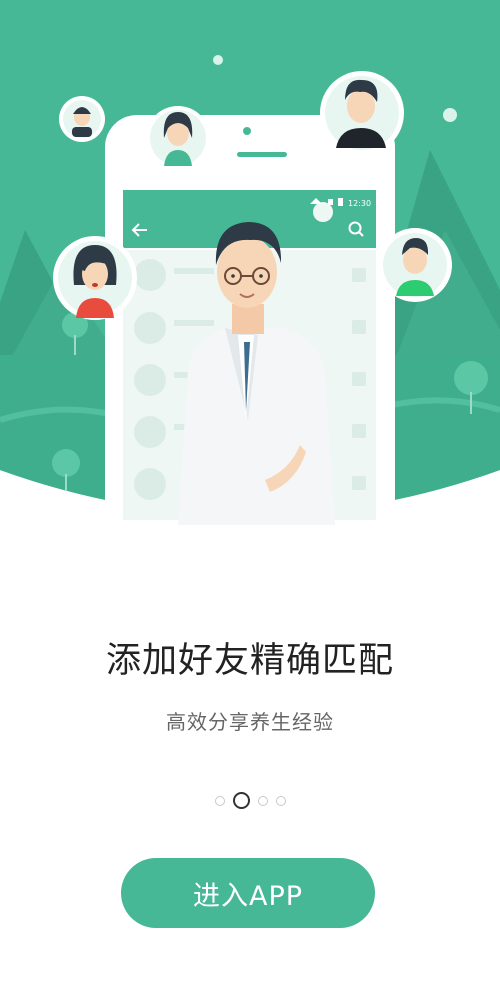  Describe the element at coordinates (362, 113) in the screenshot. I see `avatar-man-black-shirt` at that location.